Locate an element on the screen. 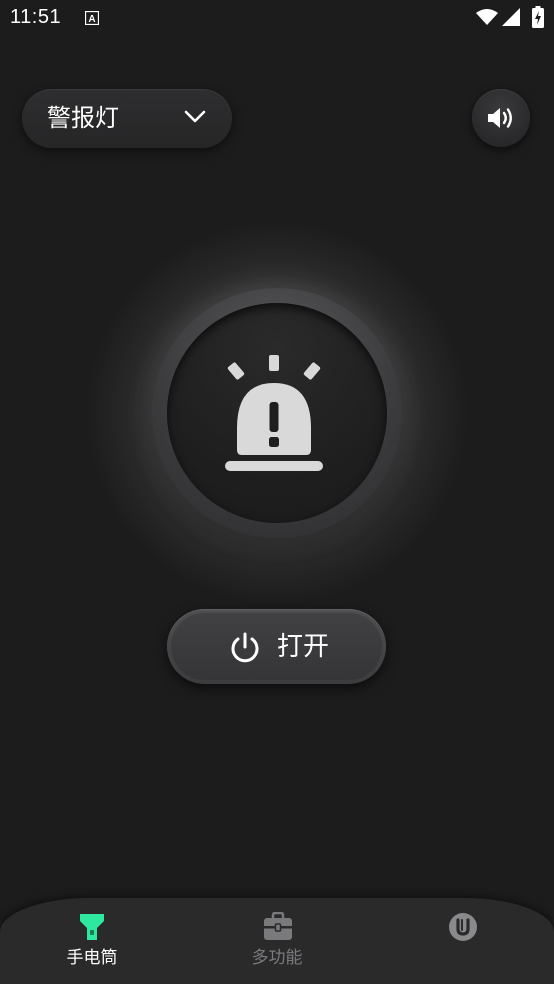 Image resolution: width=554 pixels, height=984 pixels. nav-item-u-app is located at coordinates (462, 941).